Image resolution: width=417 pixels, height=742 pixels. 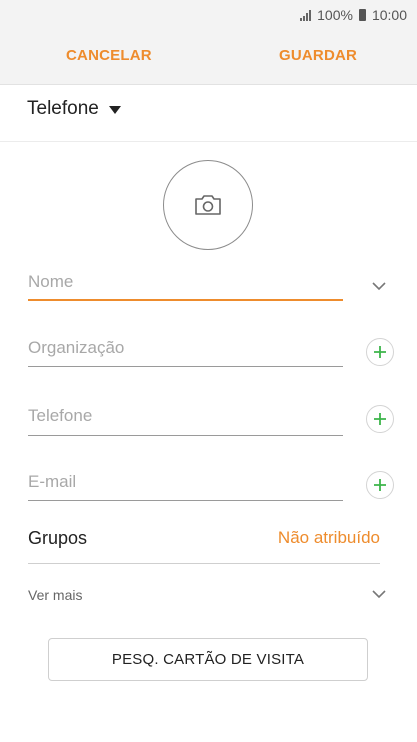 I want to click on clock: 10:00, so click(x=389, y=15).